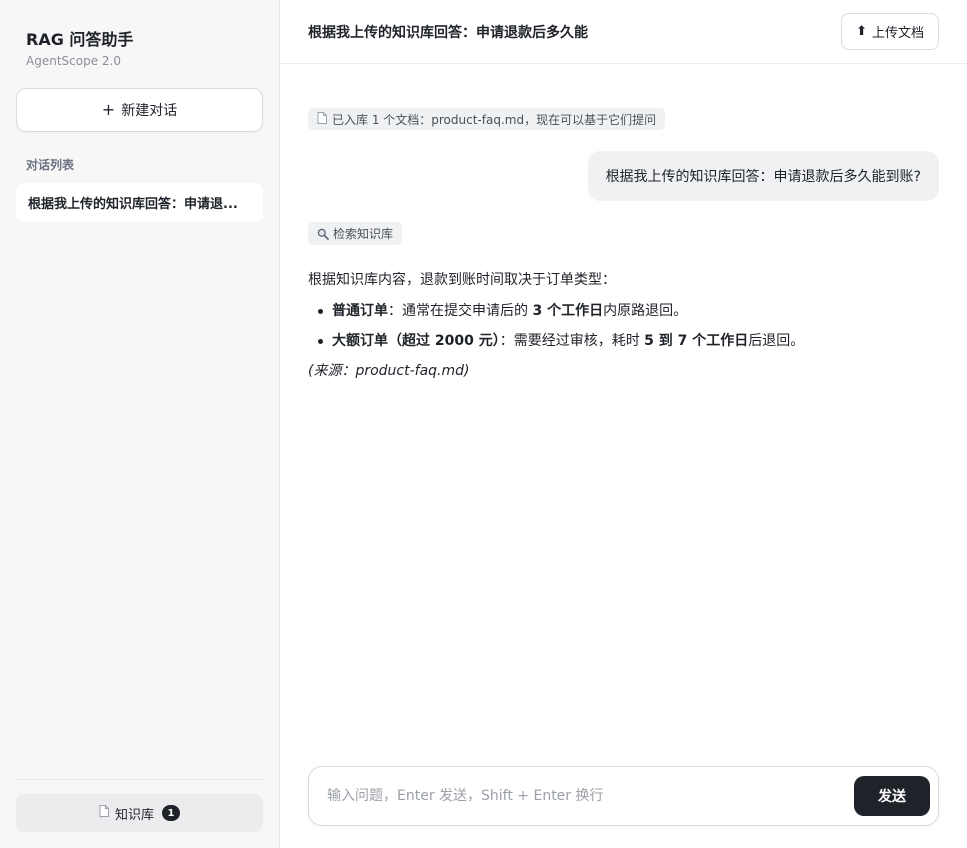  I want to click on upload-document-button: ⬆ 上传文档, so click(890, 31).